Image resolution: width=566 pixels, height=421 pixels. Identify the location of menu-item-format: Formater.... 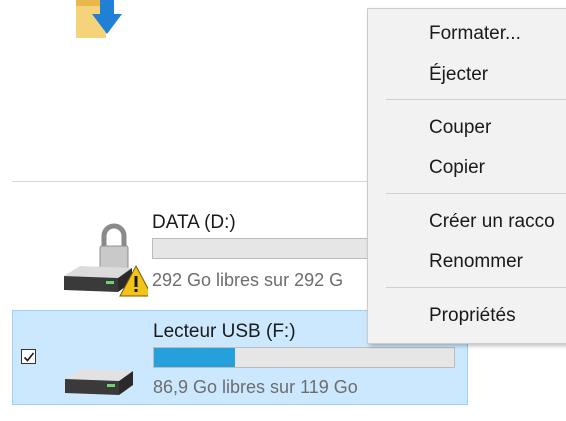
(475, 34).